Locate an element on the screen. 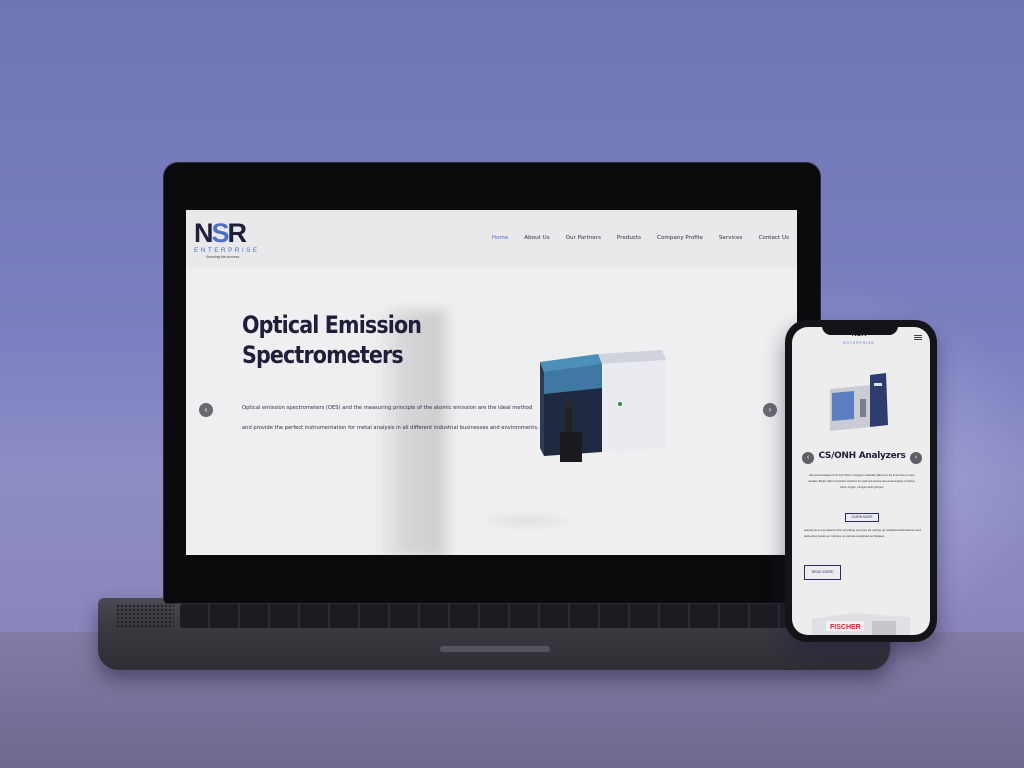 This screenshot has height=768, width=1024. nav-home: Home is located at coordinates (500, 238).